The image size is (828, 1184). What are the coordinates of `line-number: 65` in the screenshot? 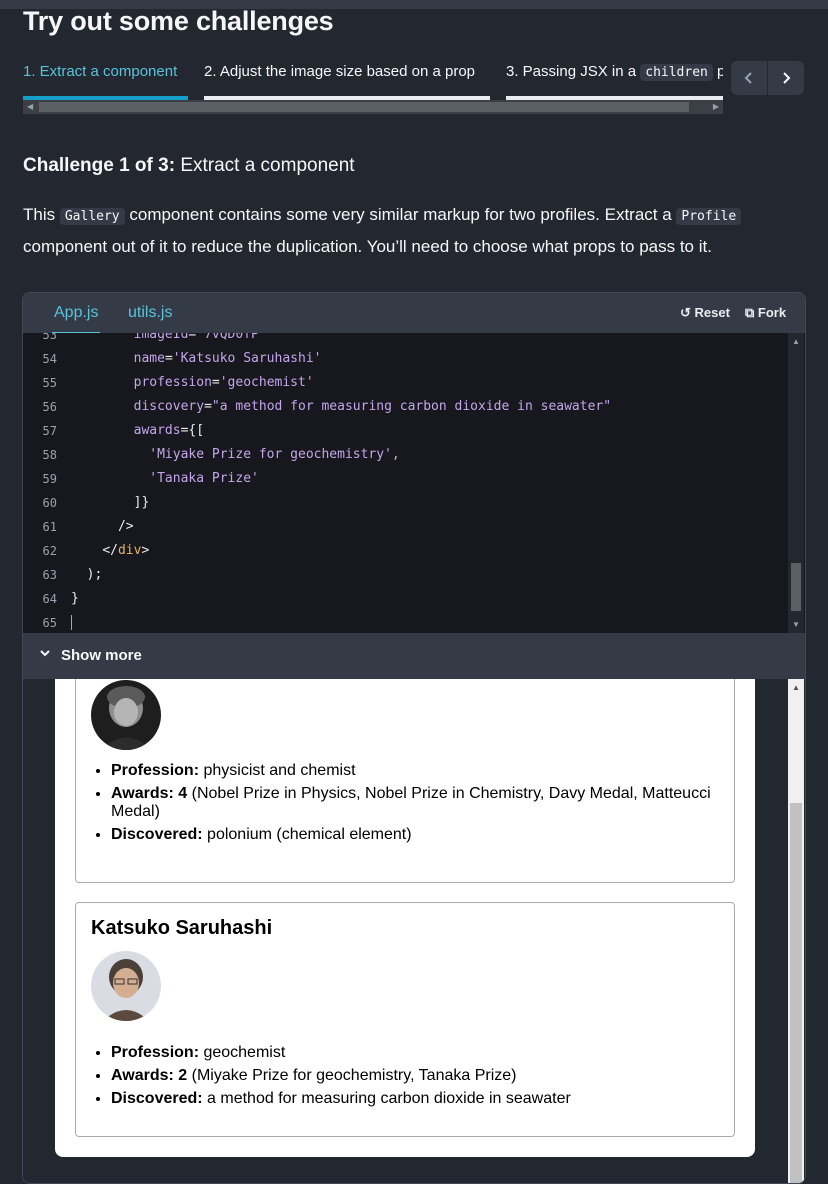 It's located at (49, 623).